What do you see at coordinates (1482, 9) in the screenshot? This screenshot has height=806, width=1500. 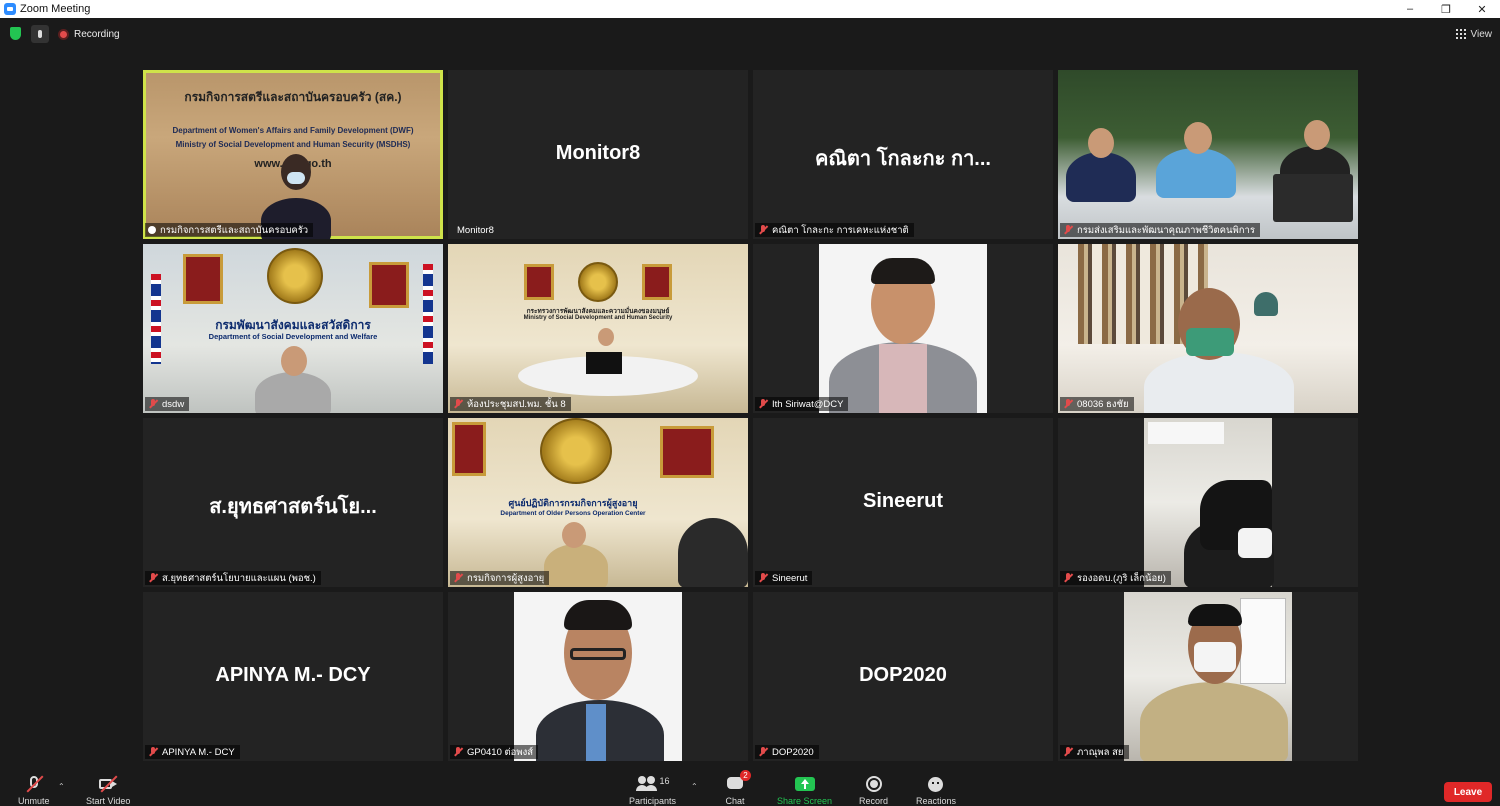 I see `close-button: ✕` at bounding box center [1482, 9].